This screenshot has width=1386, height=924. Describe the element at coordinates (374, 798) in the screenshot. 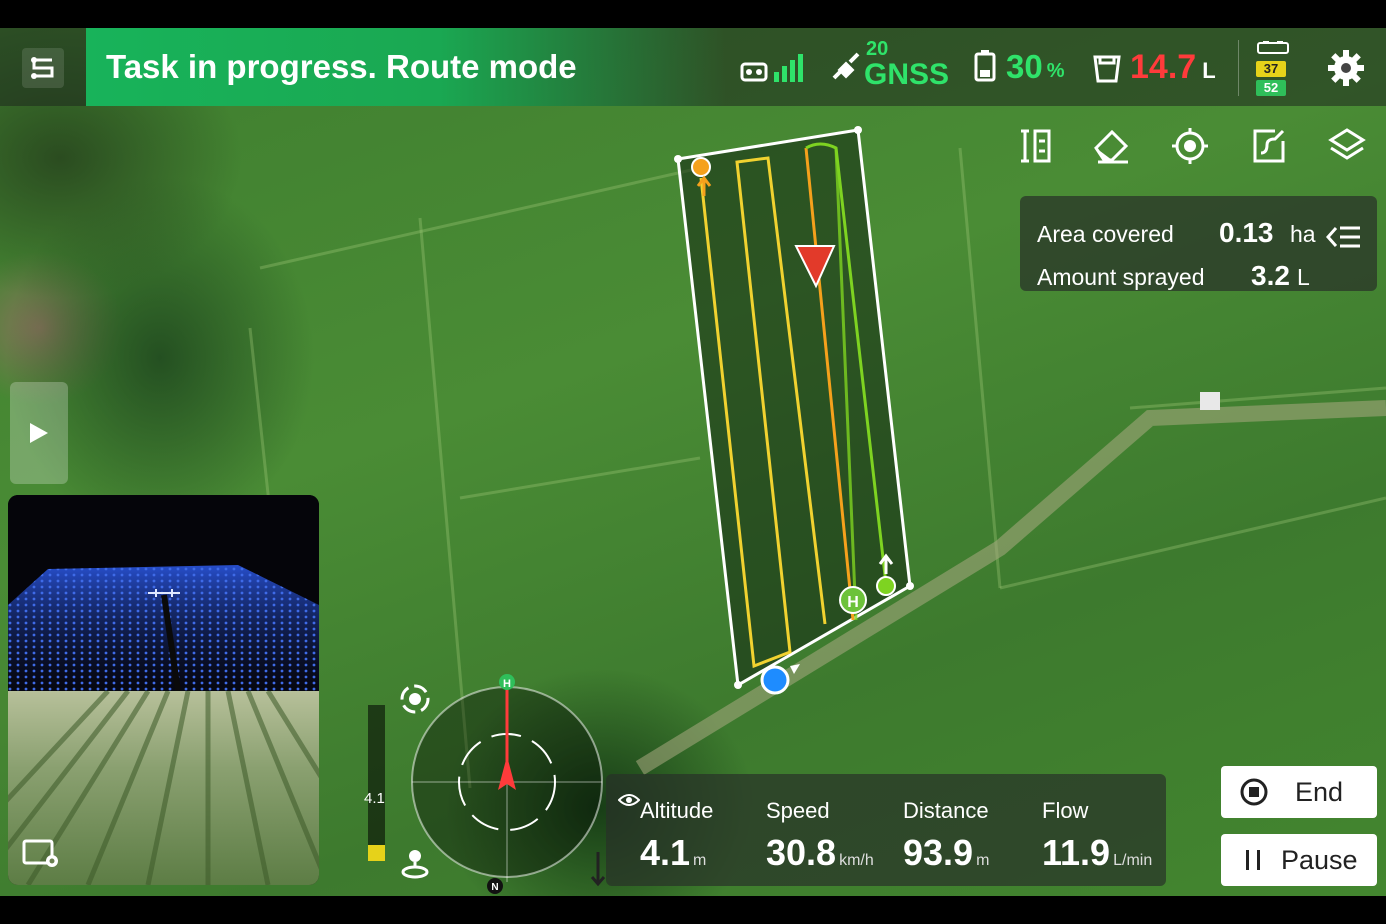

I see `altitude-gauge-label: 4.1` at that location.